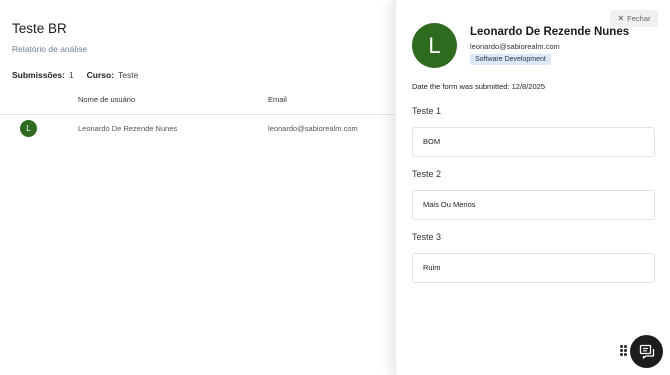  I want to click on close-button: ✕ Fechar, so click(634, 18).